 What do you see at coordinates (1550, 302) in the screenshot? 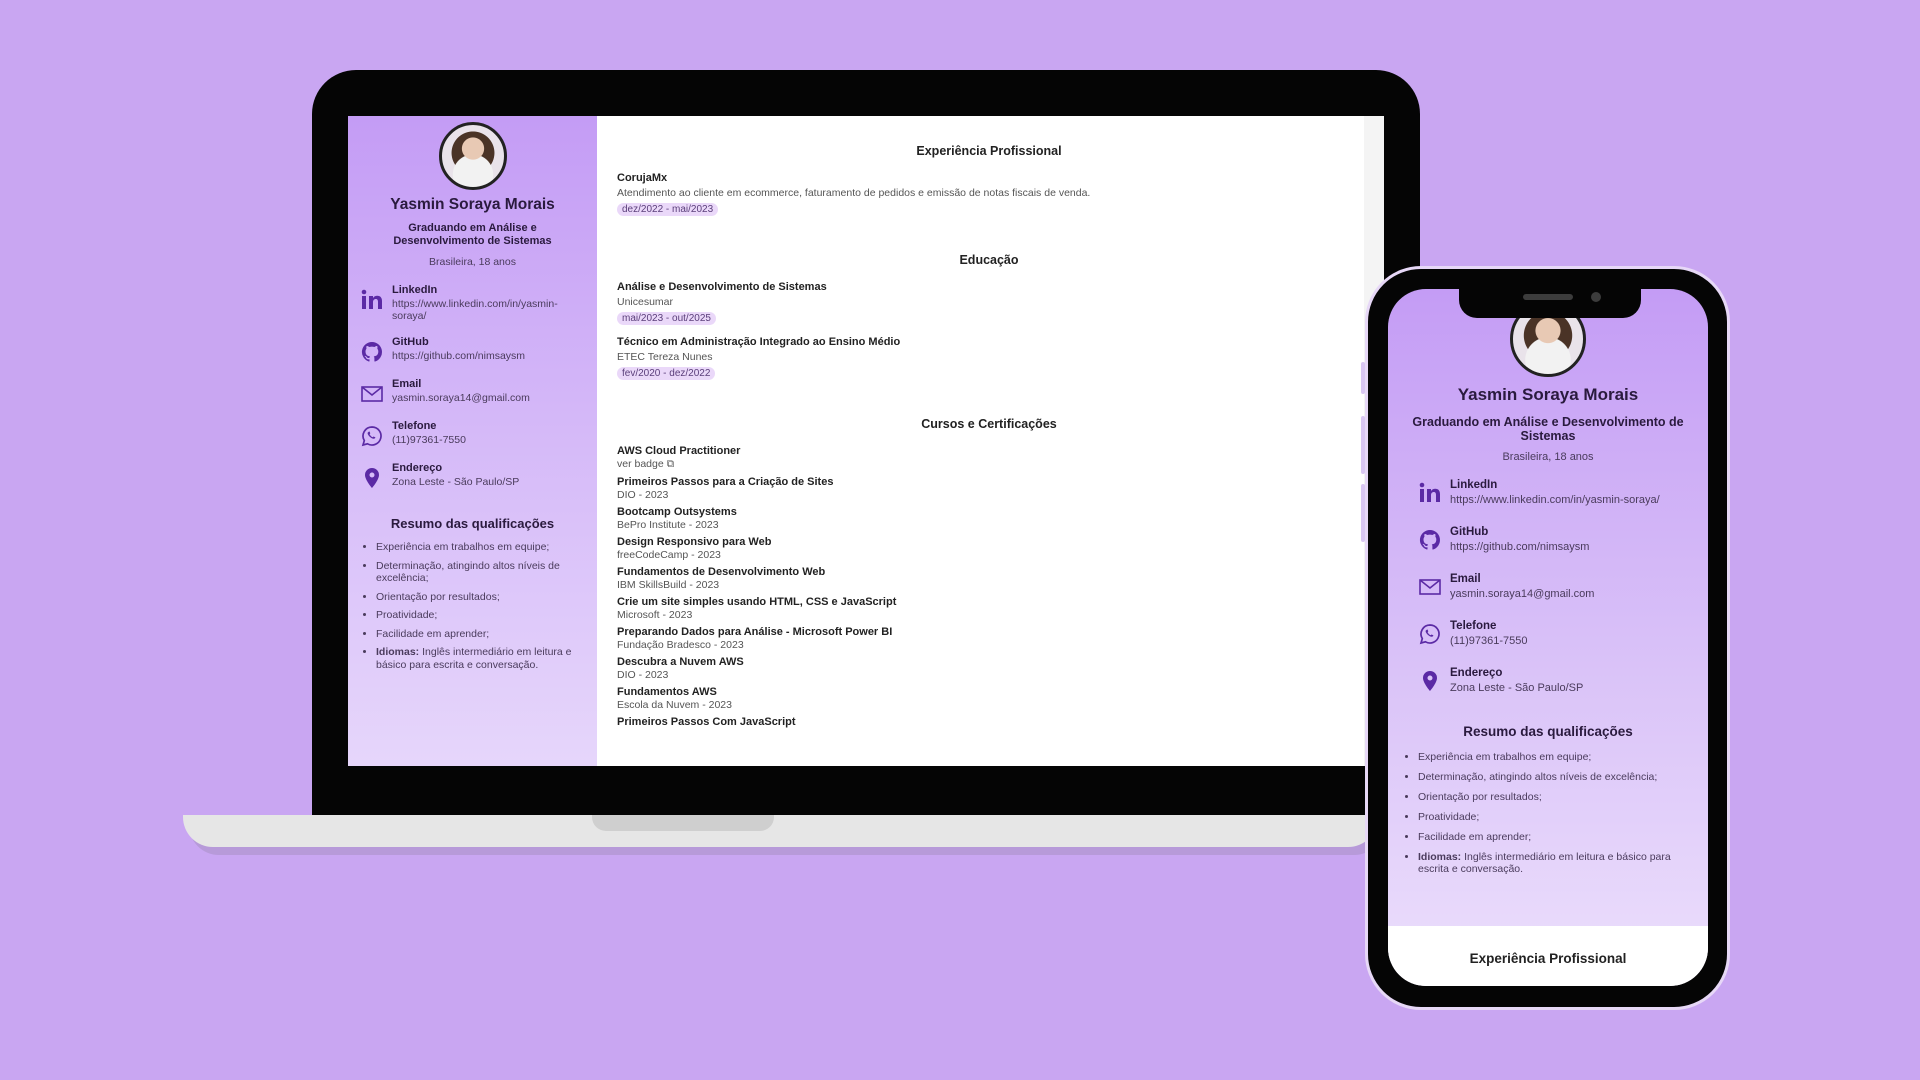
I see `phone-notch` at bounding box center [1550, 302].